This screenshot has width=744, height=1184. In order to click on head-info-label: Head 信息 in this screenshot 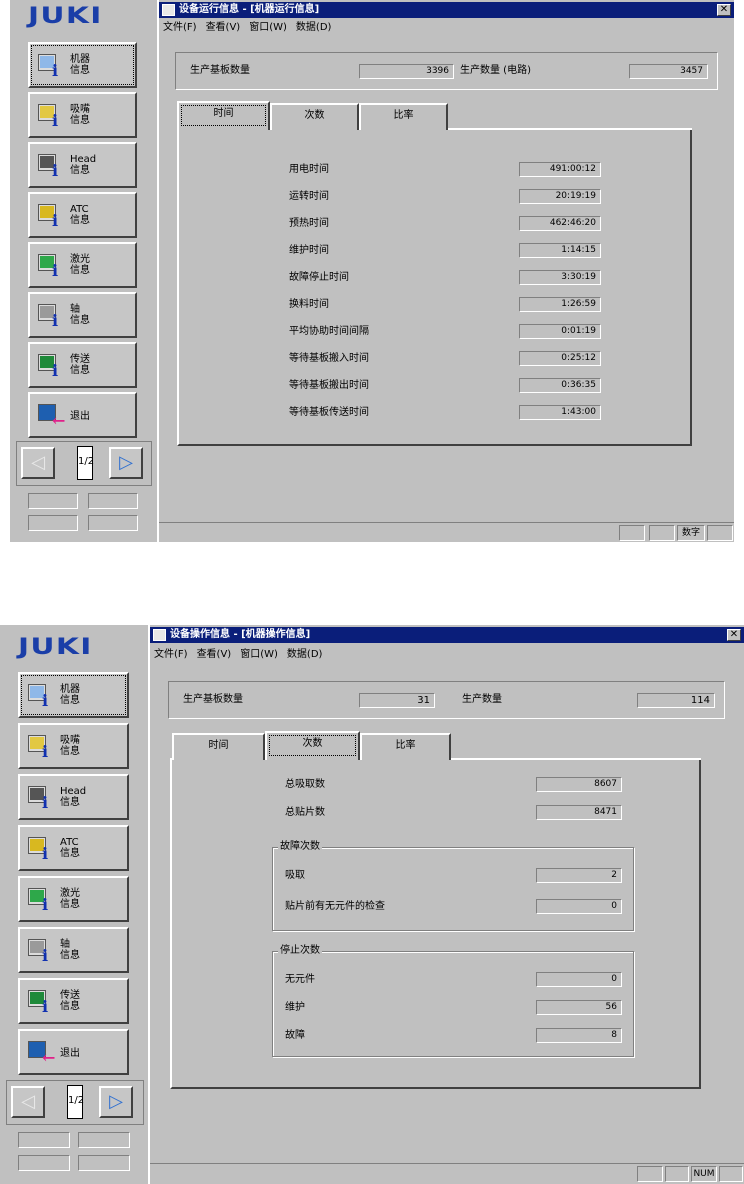, I will do `click(83, 165)`.